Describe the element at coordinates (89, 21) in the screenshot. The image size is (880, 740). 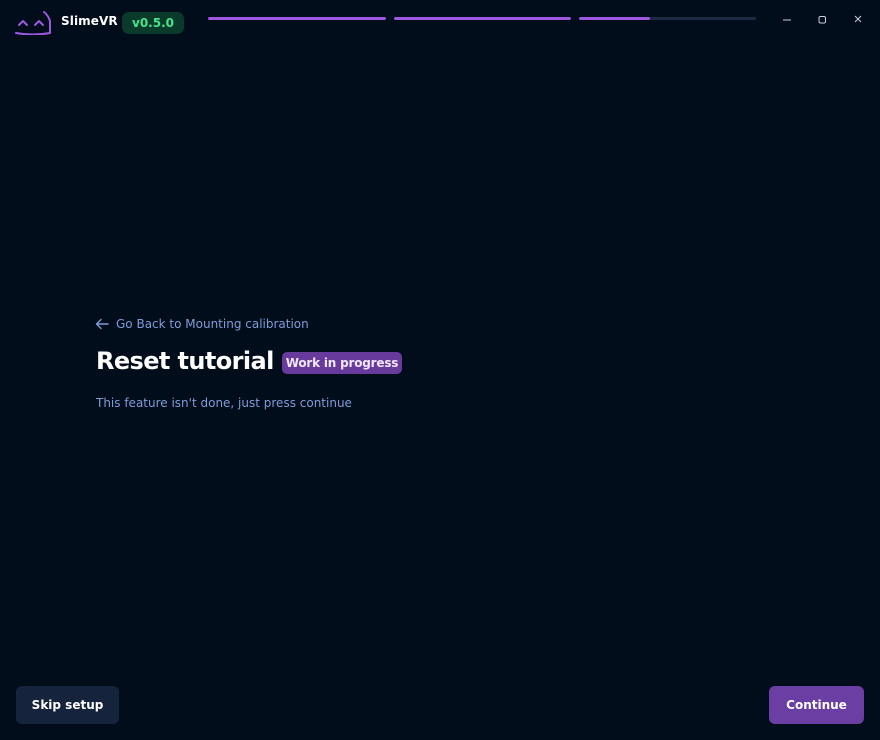
I see `app-name: SlimeVR` at that location.